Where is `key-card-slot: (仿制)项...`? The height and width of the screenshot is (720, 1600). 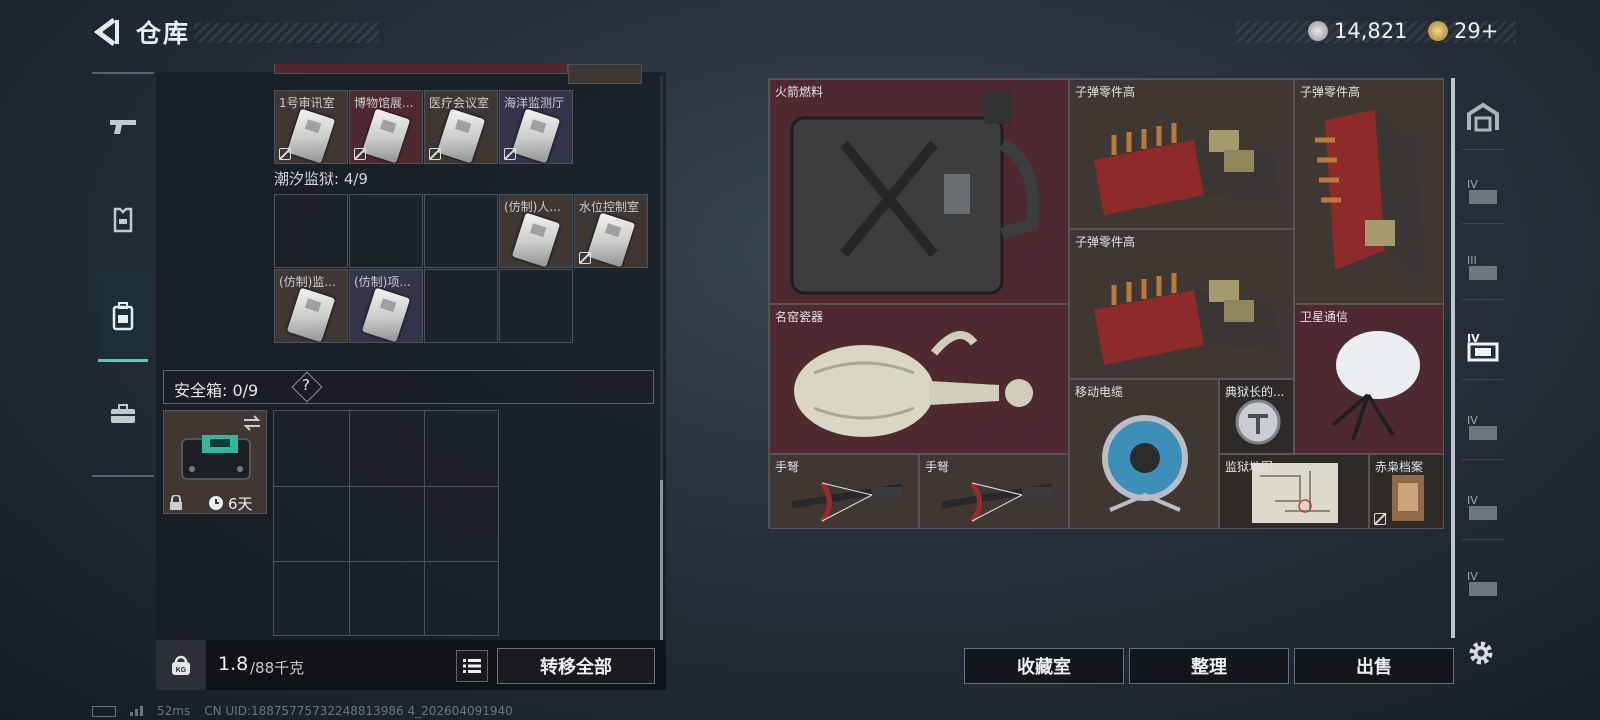
key-card-slot: (仿制)项... is located at coordinates (386, 306).